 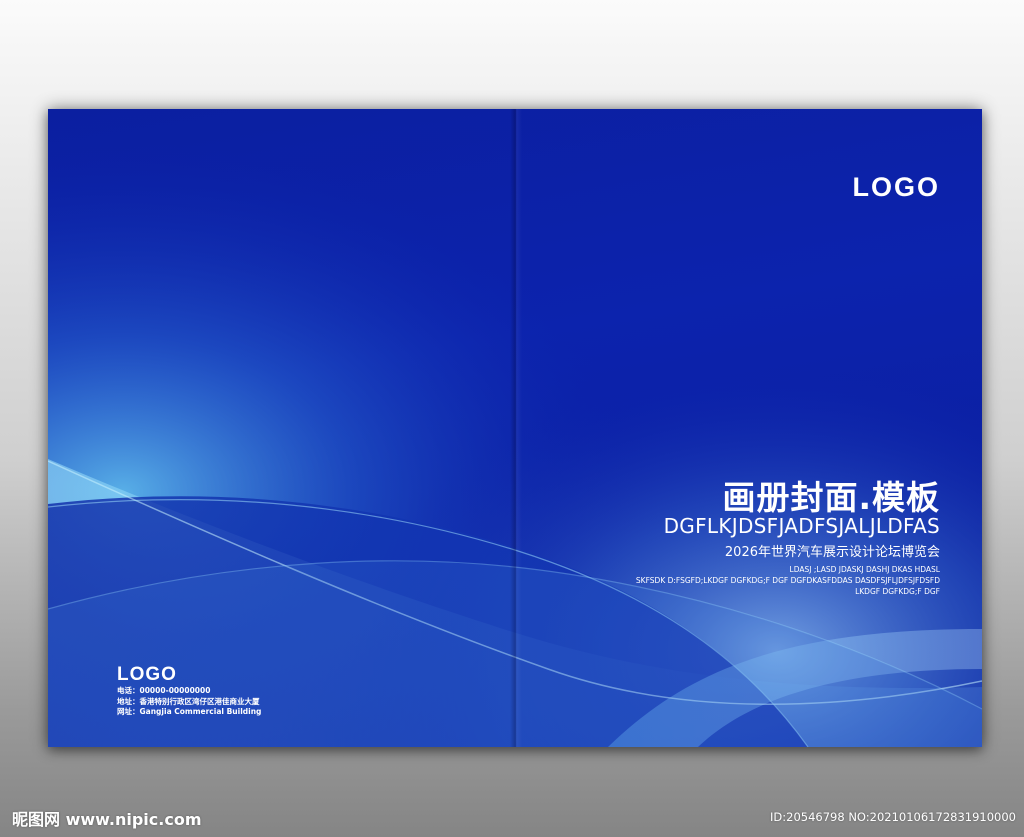 What do you see at coordinates (147, 674) in the screenshot?
I see `logo-left: LOGO` at bounding box center [147, 674].